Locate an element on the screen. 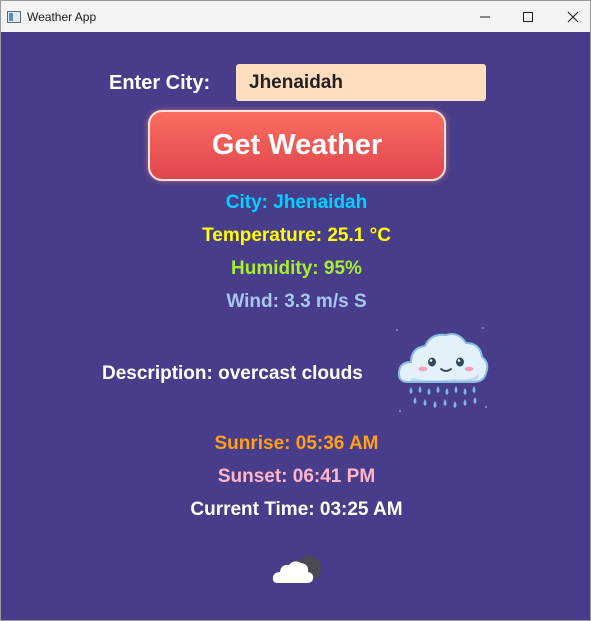 The height and width of the screenshot is (621, 591). close-button is located at coordinates (570, 16).